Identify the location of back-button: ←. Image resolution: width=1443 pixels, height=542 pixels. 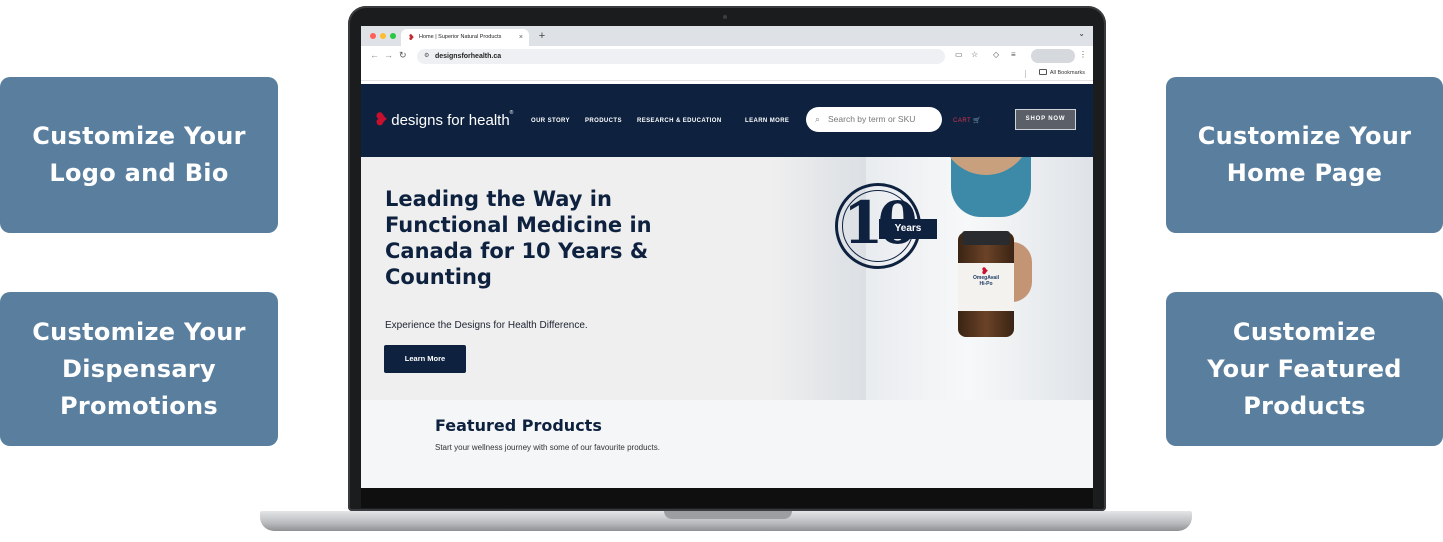
(374, 55).